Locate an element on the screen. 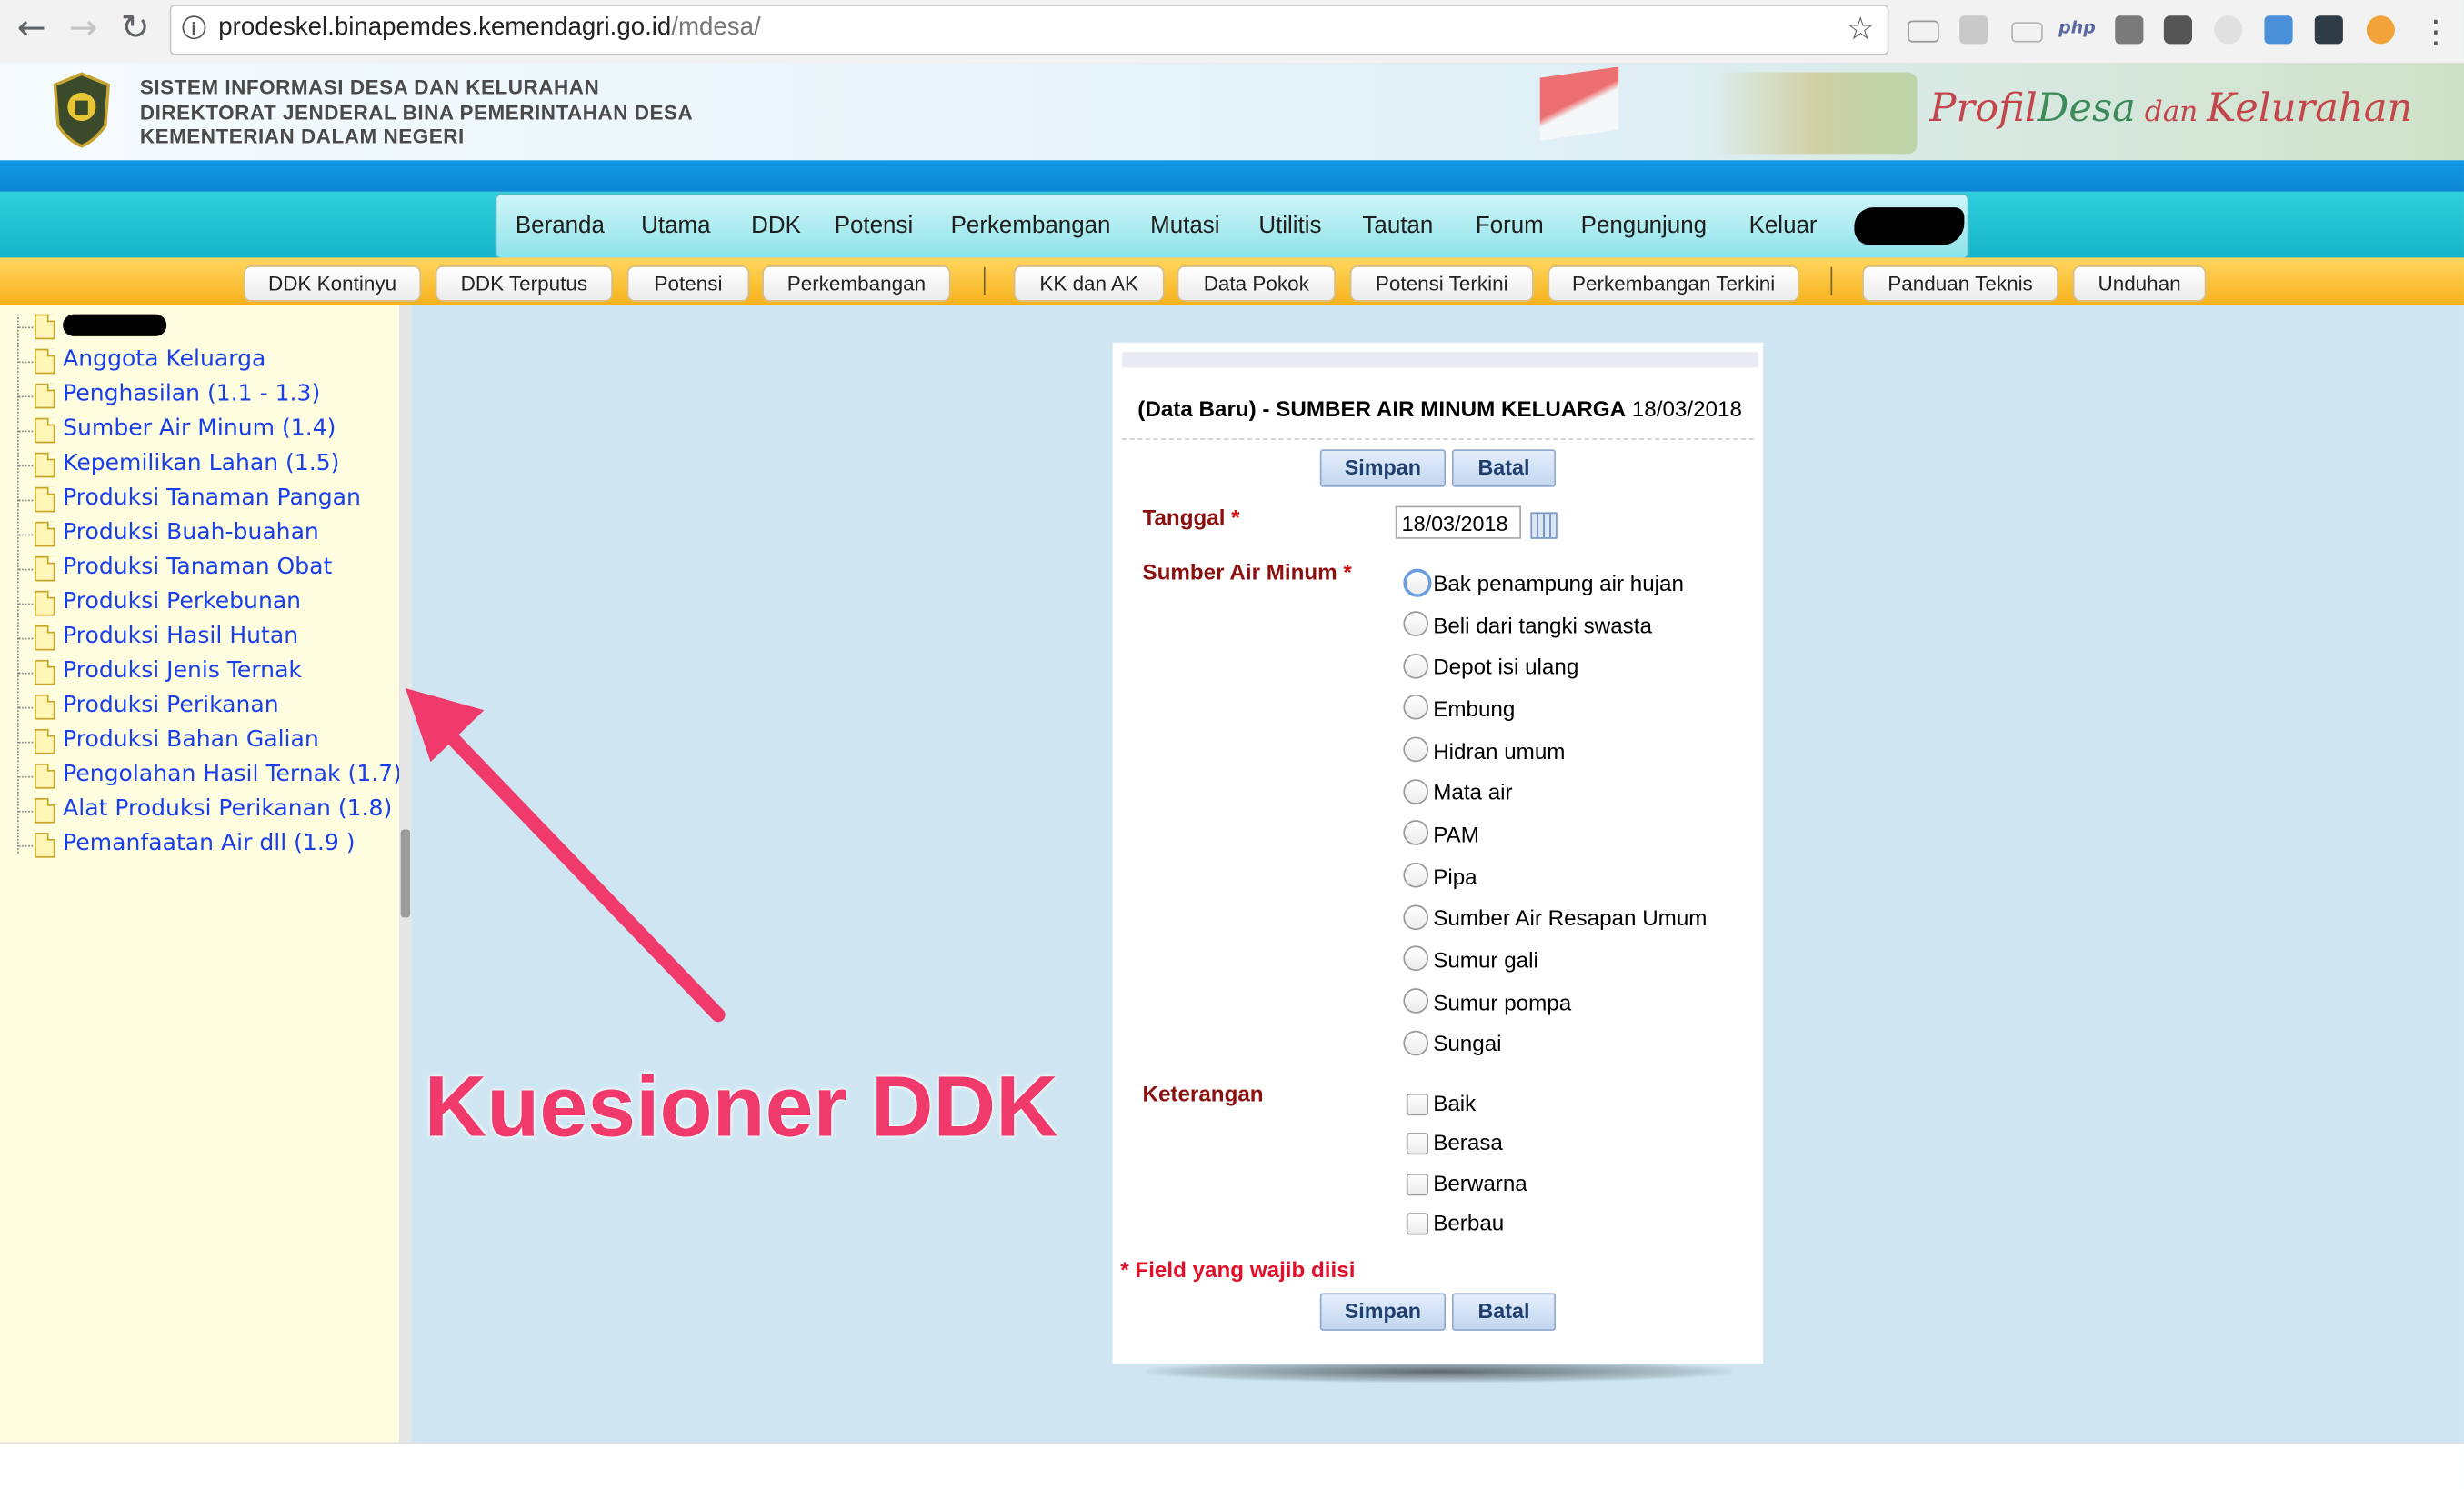 This screenshot has height=1489, width=2464. bulb-extension-icon is located at coordinates (2178, 30).